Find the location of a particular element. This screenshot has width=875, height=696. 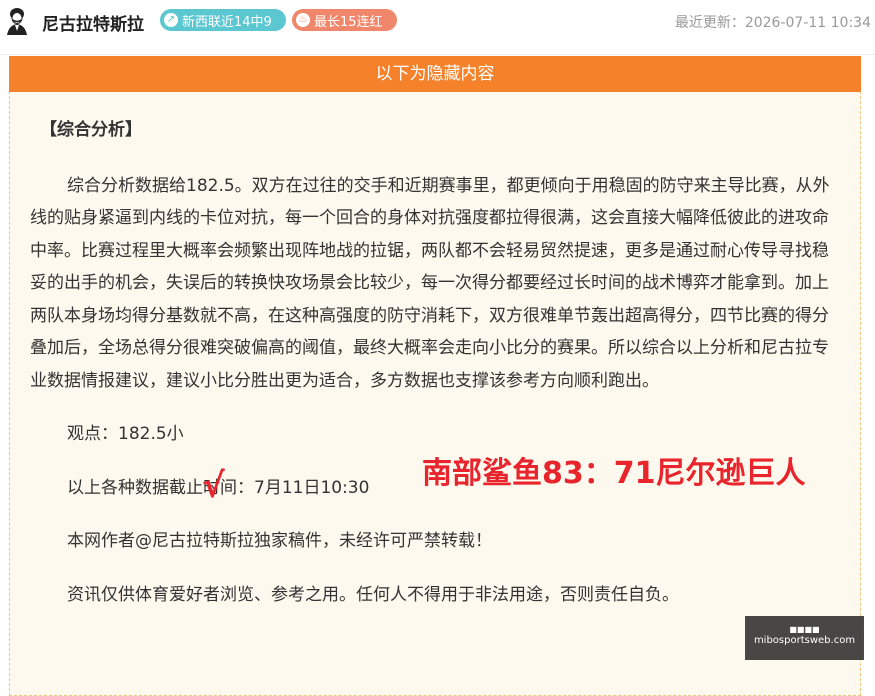

recent-record-badge: ↗ 新西联近14中9 is located at coordinates (223, 20).